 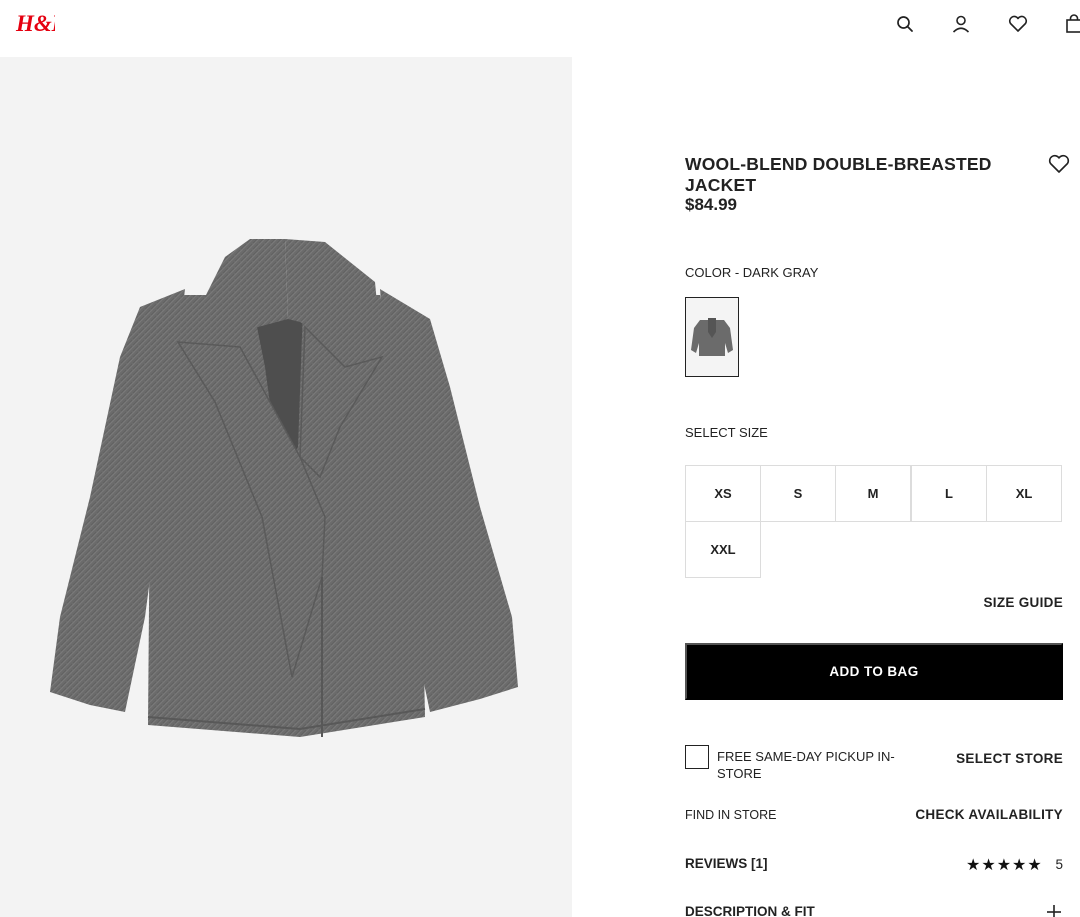 I want to click on site-header: H&M, so click(x=540, y=28).